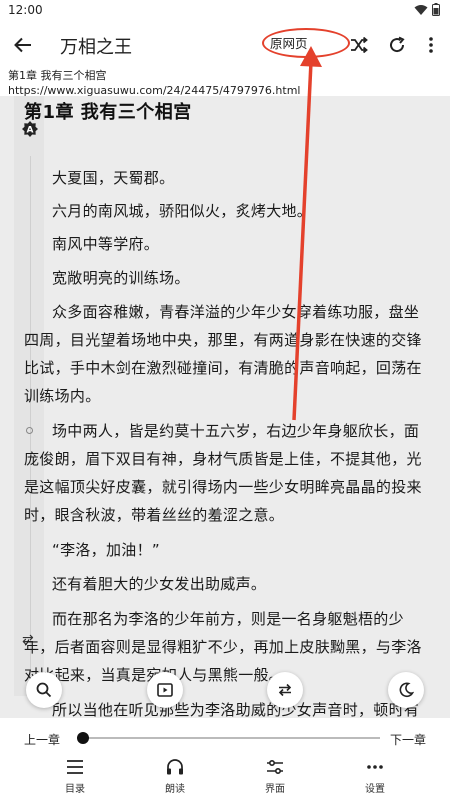  What do you see at coordinates (228, 738) in the screenshot?
I see `chapter-progress-slider` at bounding box center [228, 738].